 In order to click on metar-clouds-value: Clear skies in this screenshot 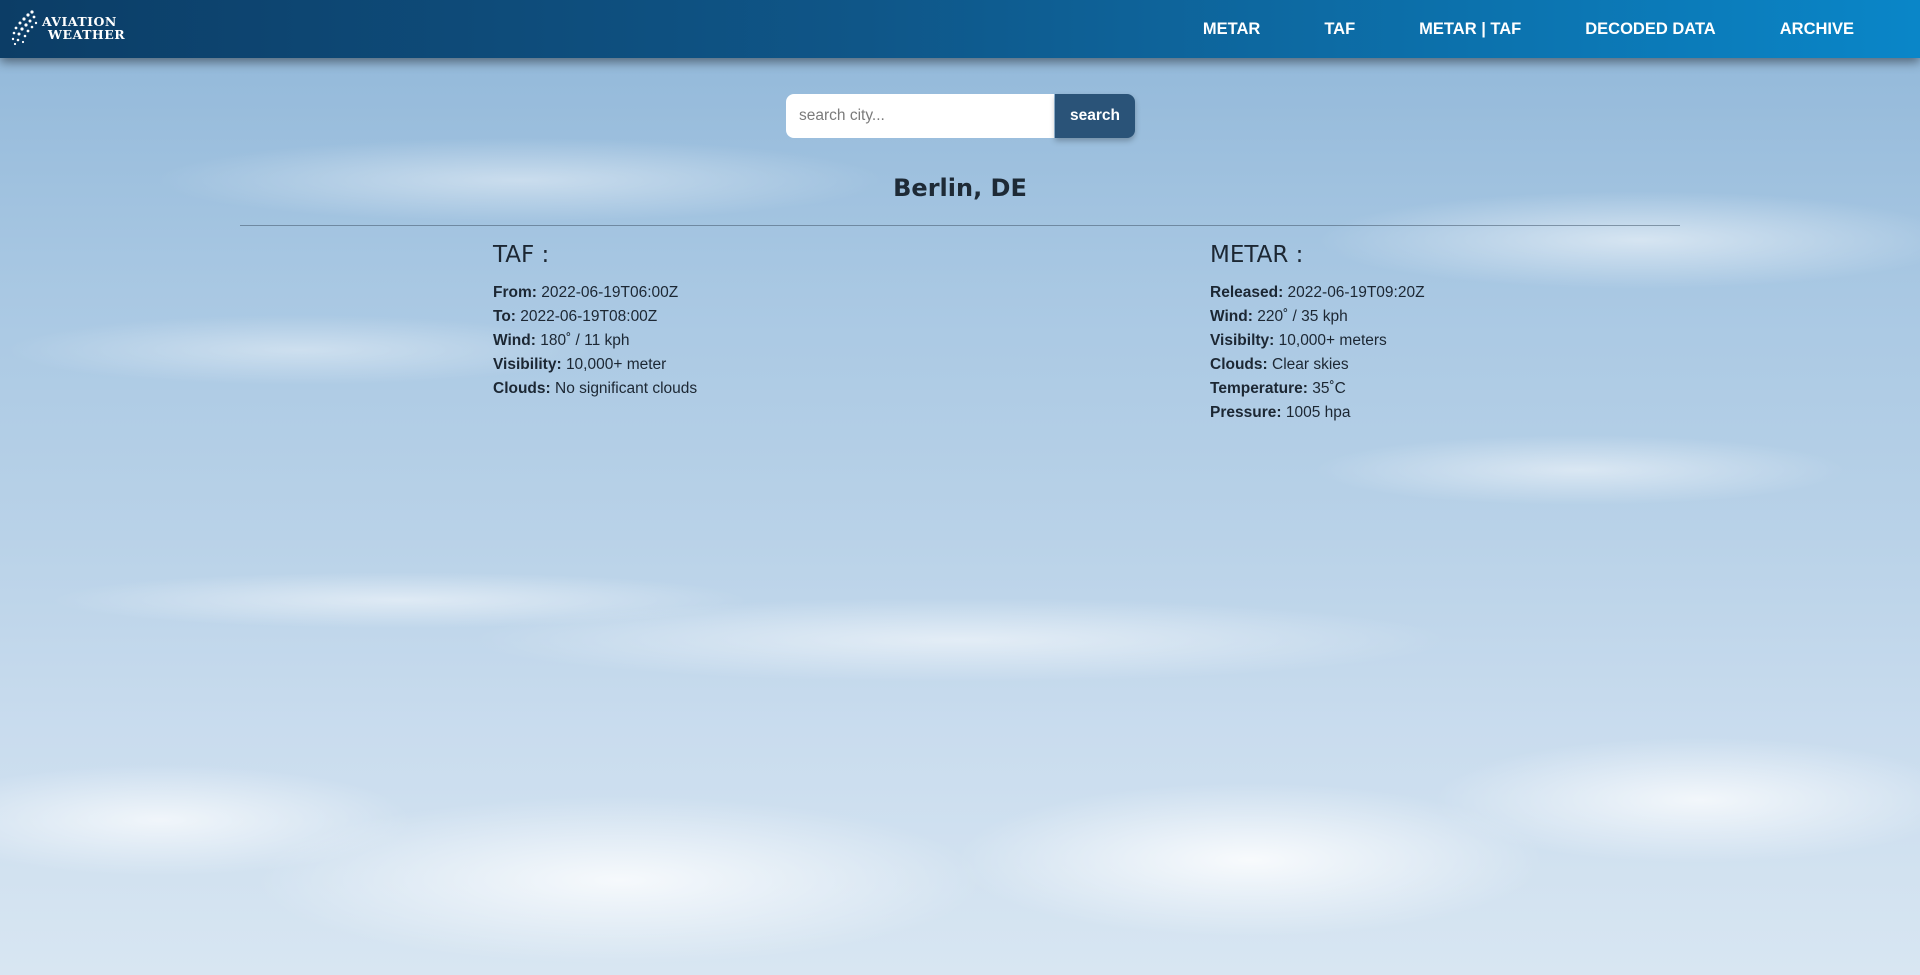, I will do `click(1310, 364)`.